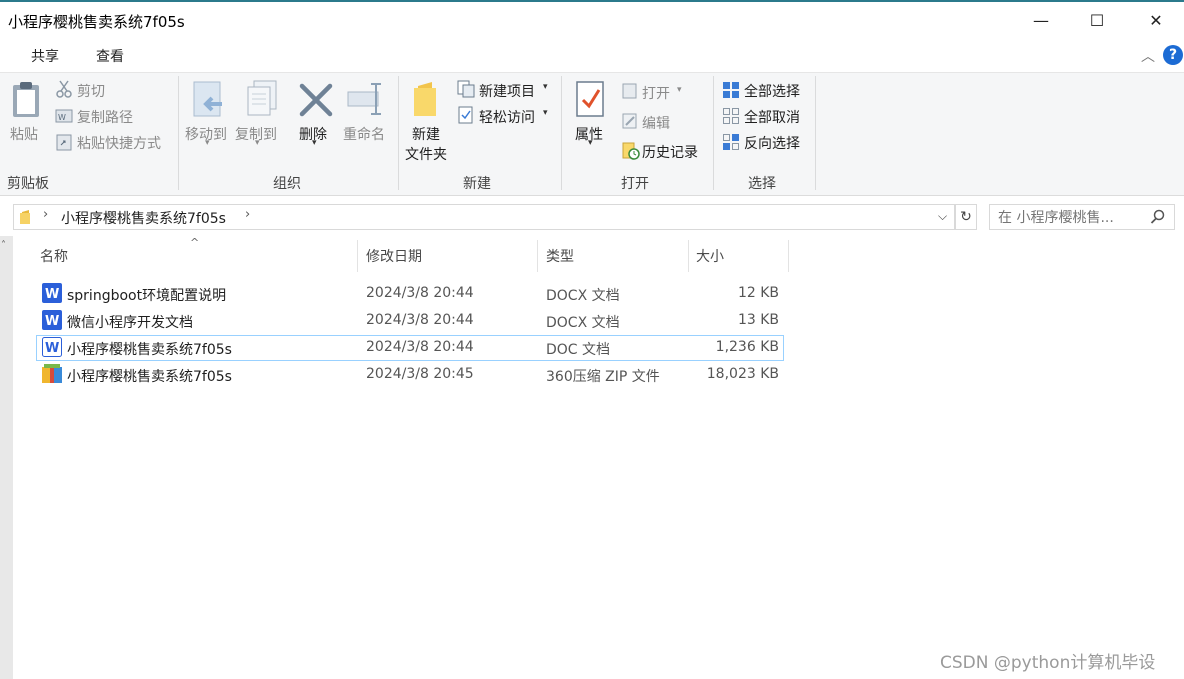  Describe the element at coordinates (1097, 20) in the screenshot. I see `maximize-button: ☐` at that location.